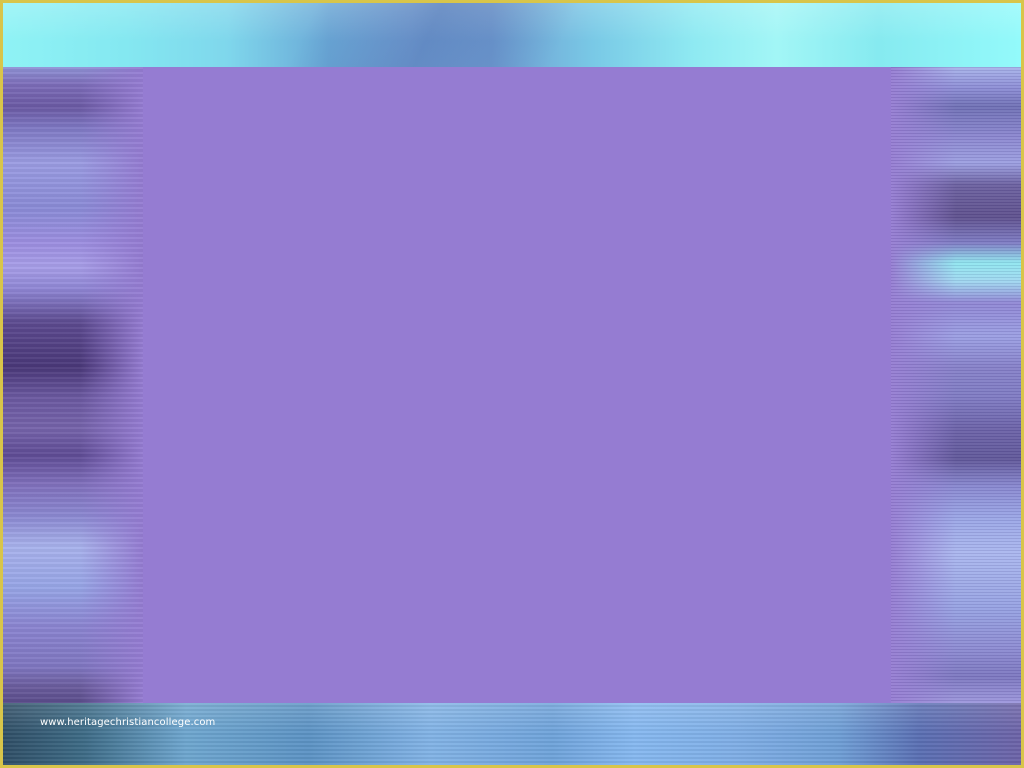 The image size is (1024, 768). What do you see at coordinates (128, 722) in the screenshot?
I see `footer-website-url: www.heritagechristiancollege.com` at bounding box center [128, 722].